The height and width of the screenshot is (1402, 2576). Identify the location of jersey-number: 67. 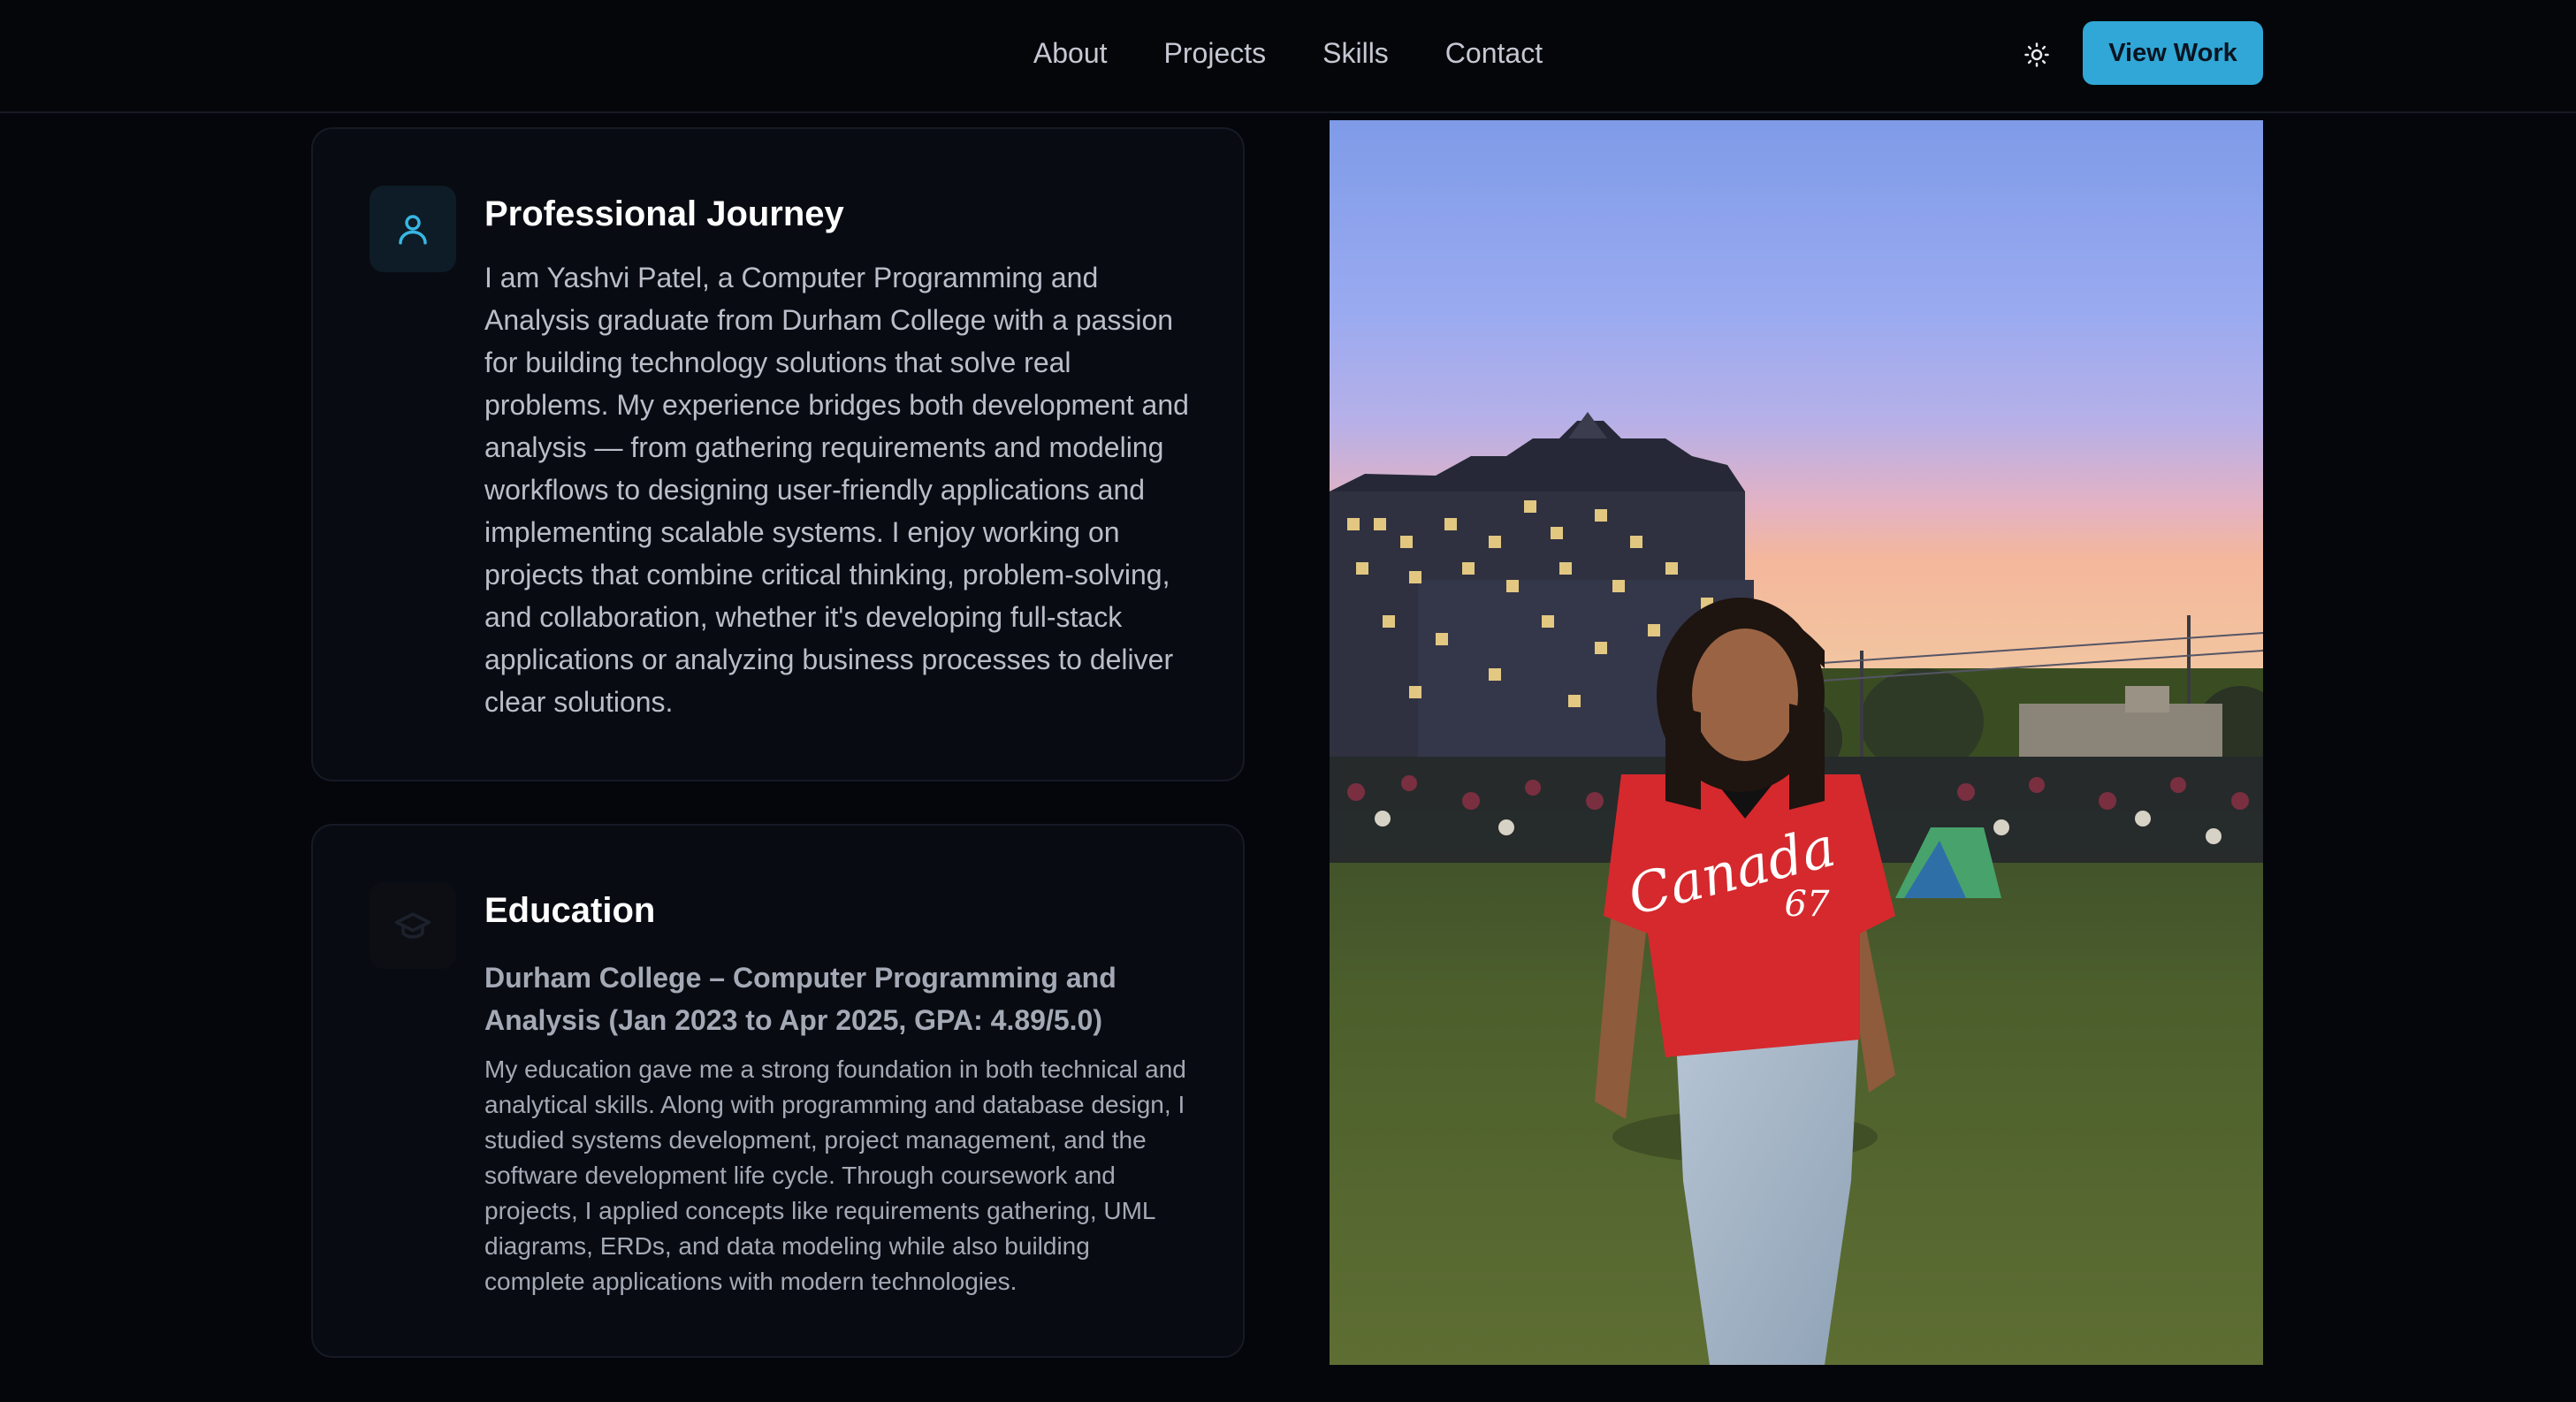
(1807, 904).